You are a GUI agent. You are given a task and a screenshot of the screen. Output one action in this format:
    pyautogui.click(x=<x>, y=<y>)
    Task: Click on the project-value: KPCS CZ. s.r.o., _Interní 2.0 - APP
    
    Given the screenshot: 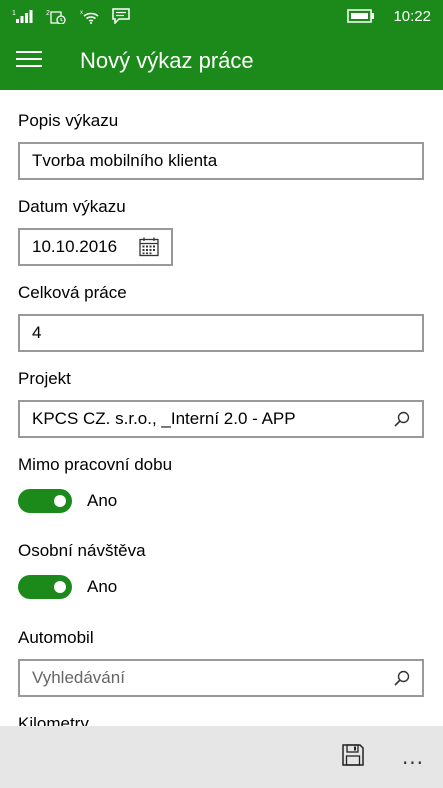 What is the action you would take?
    pyautogui.click(x=164, y=418)
    